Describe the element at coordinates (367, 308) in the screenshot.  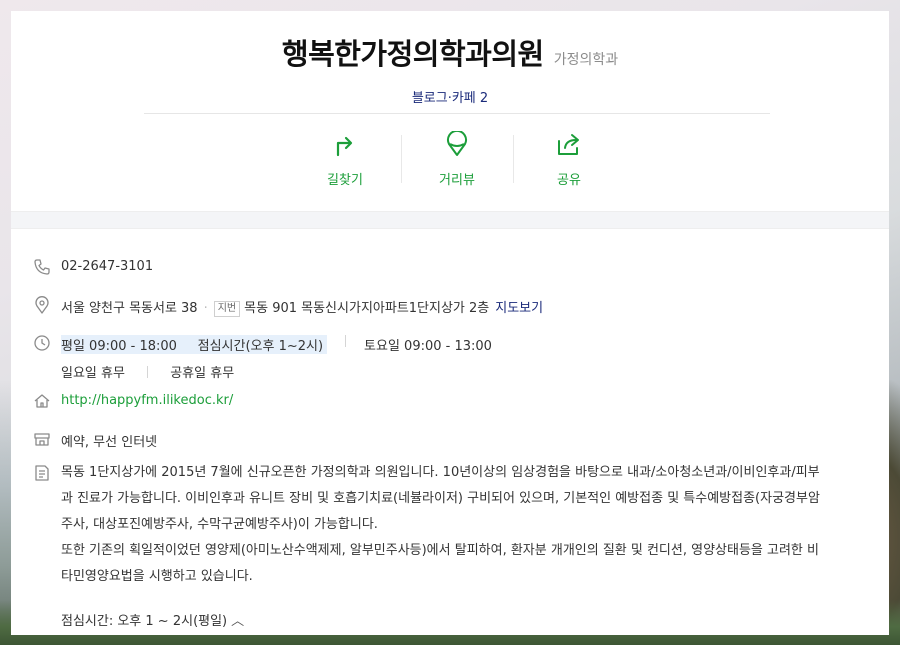
I see `lot-address: 목동 901 목동신시가지아파트1단지상가 2층` at that location.